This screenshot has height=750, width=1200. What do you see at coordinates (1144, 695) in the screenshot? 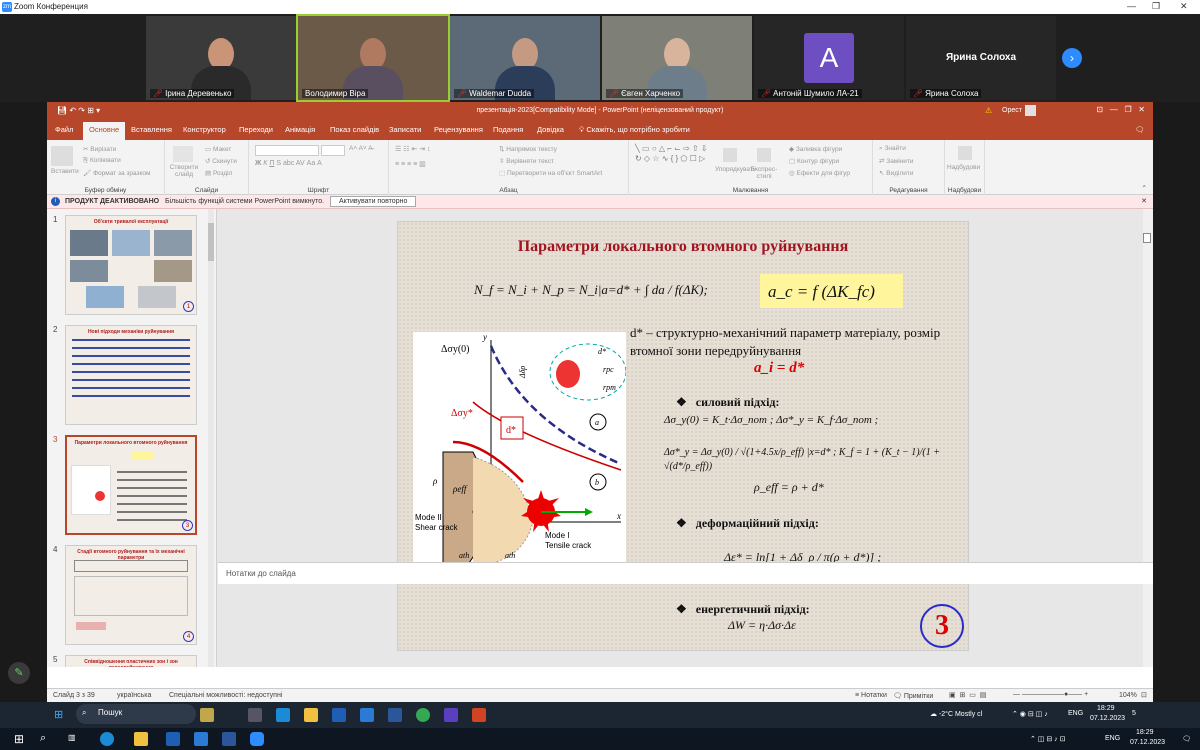
I see `fit-slide-icon: ⊡` at bounding box center [1144, 695].